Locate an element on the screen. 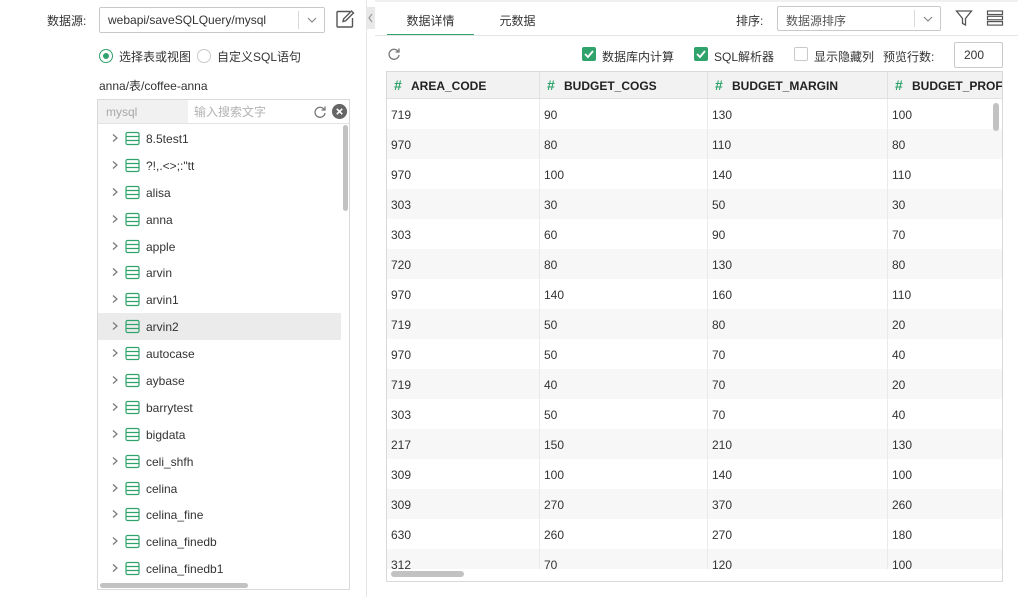 The height and width of the screenshot is (597, 1018). tree-item: aybase is located at coordinates (219, 380).